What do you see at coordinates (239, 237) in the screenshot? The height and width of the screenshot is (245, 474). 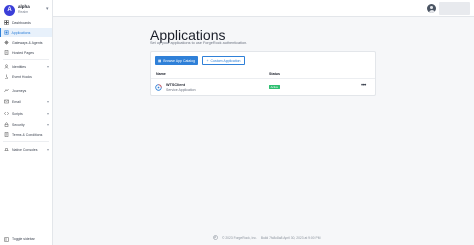 I see `footer-copyright: © 2023 ForgeRock, Inc.` at bounding box center [239, 237].